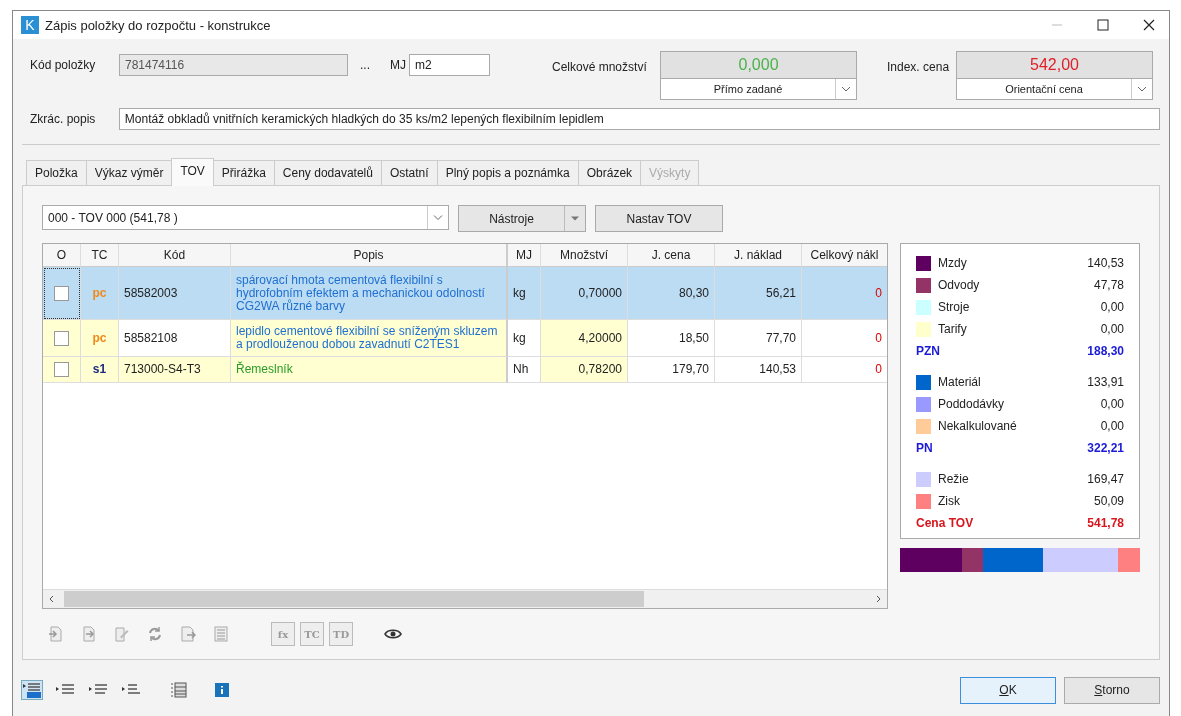 The width and height of the screenshot is (1181, 716). I want to click on quantity-mode-dropdown: Přímo zadané, so click(758, 89).